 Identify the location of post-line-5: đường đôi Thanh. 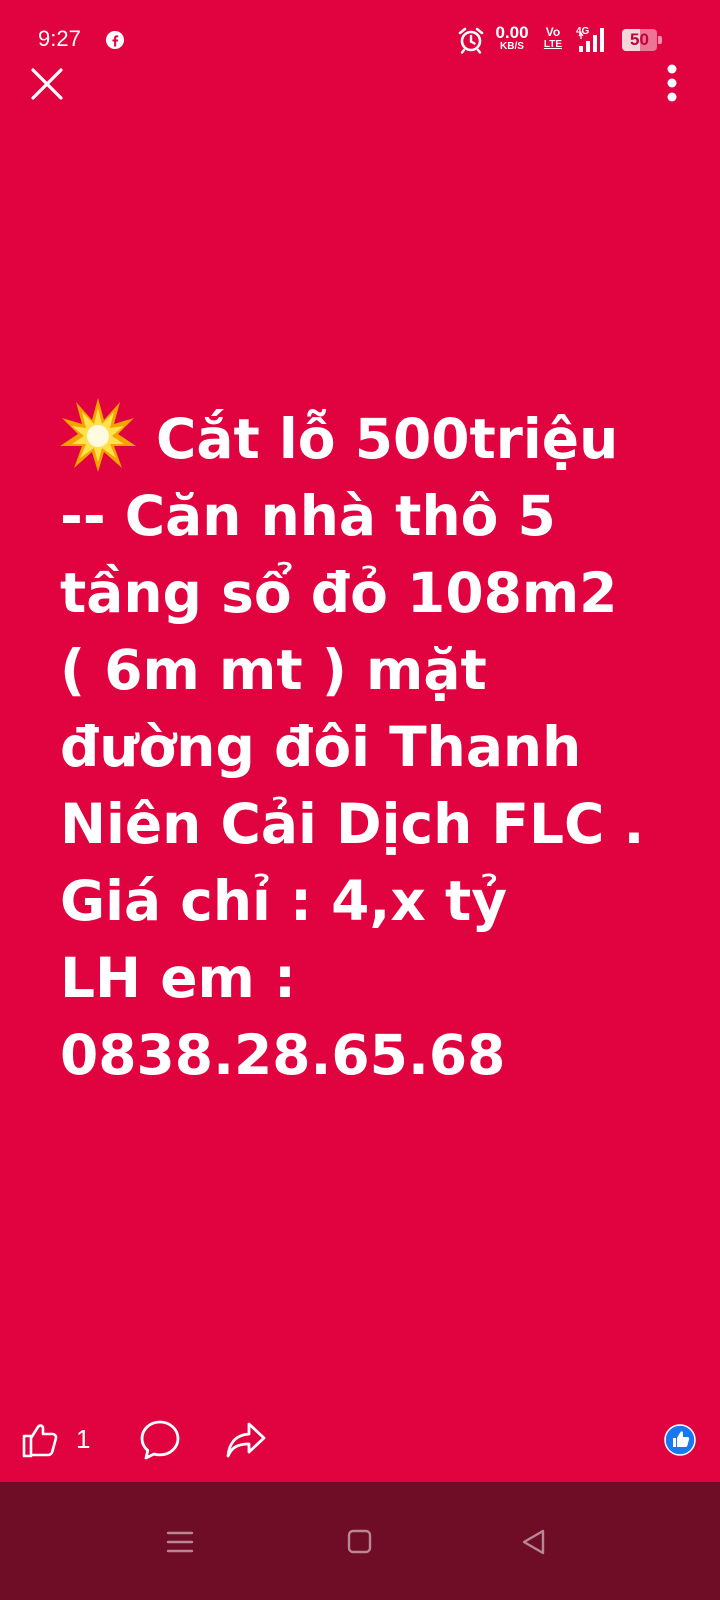
(321, 747).